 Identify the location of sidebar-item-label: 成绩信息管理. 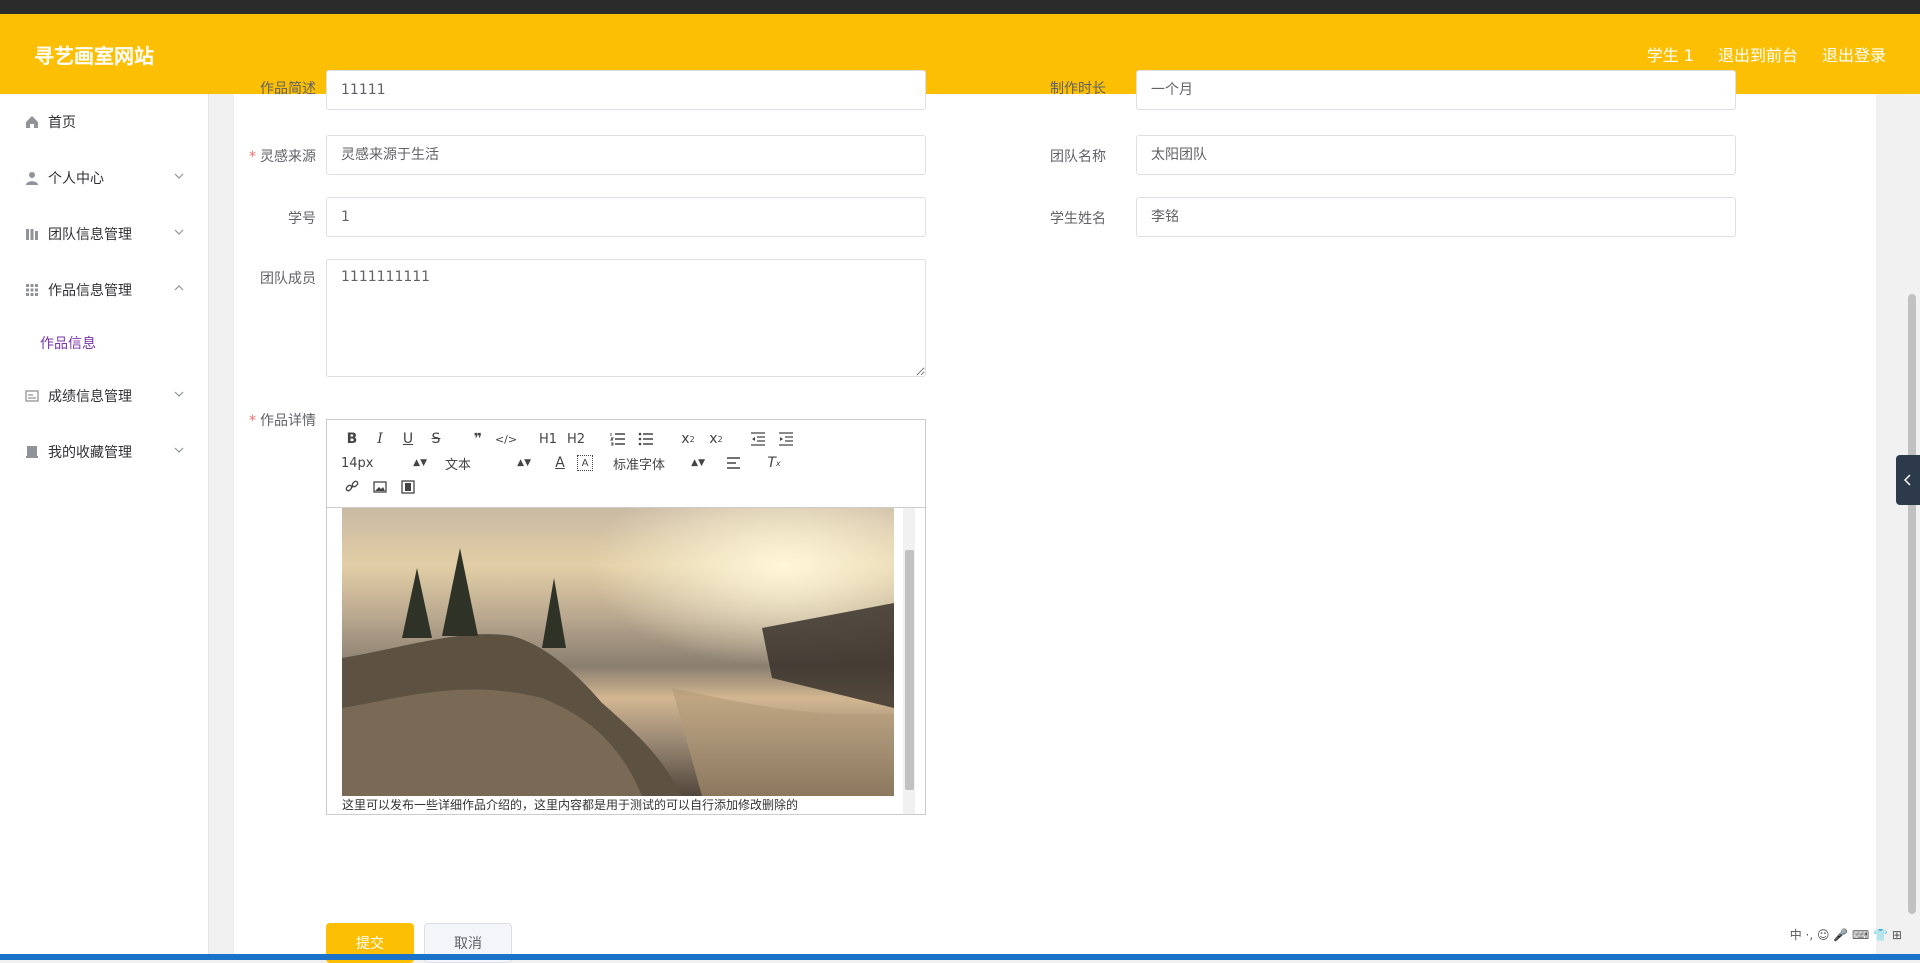
(90, 397).